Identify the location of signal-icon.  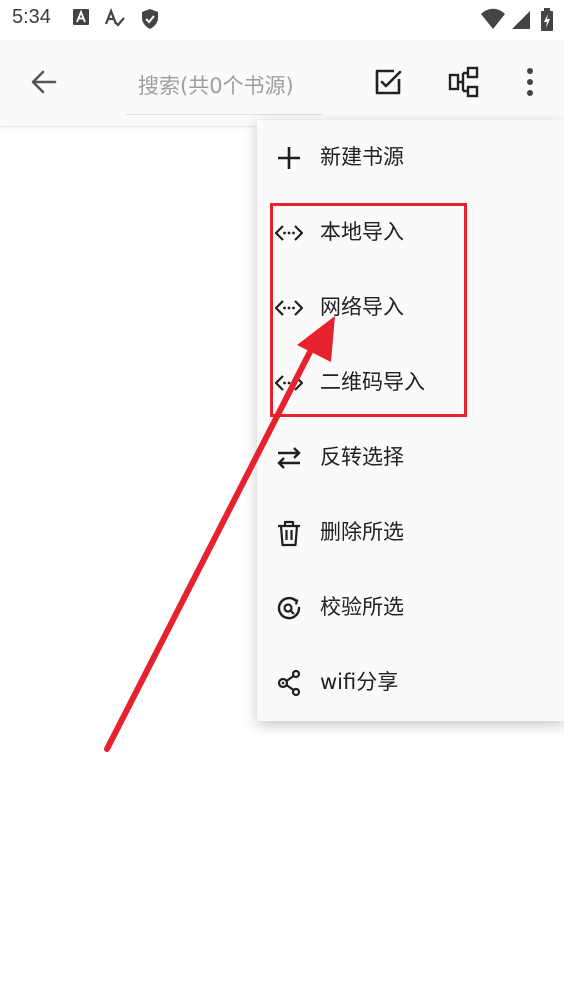
(521, 20).